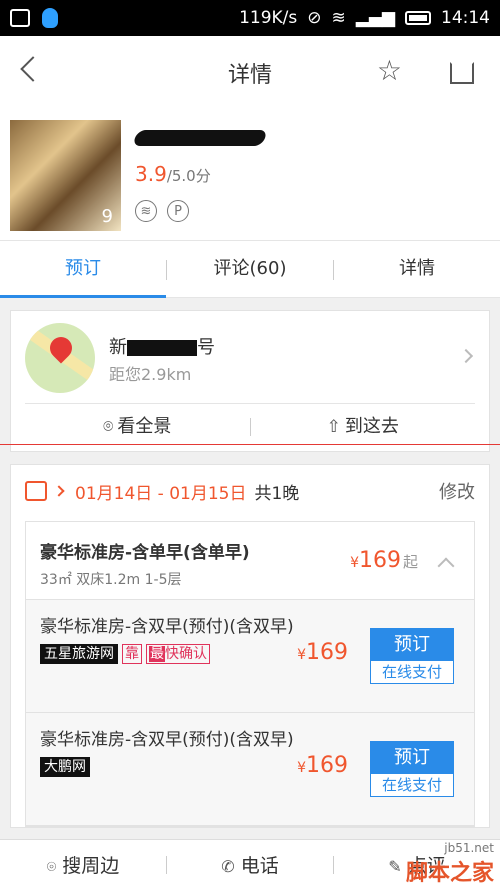 The height and width of the screenshot is (889, 500). I want to click on phone-icon: ✆, so click(228, 866).